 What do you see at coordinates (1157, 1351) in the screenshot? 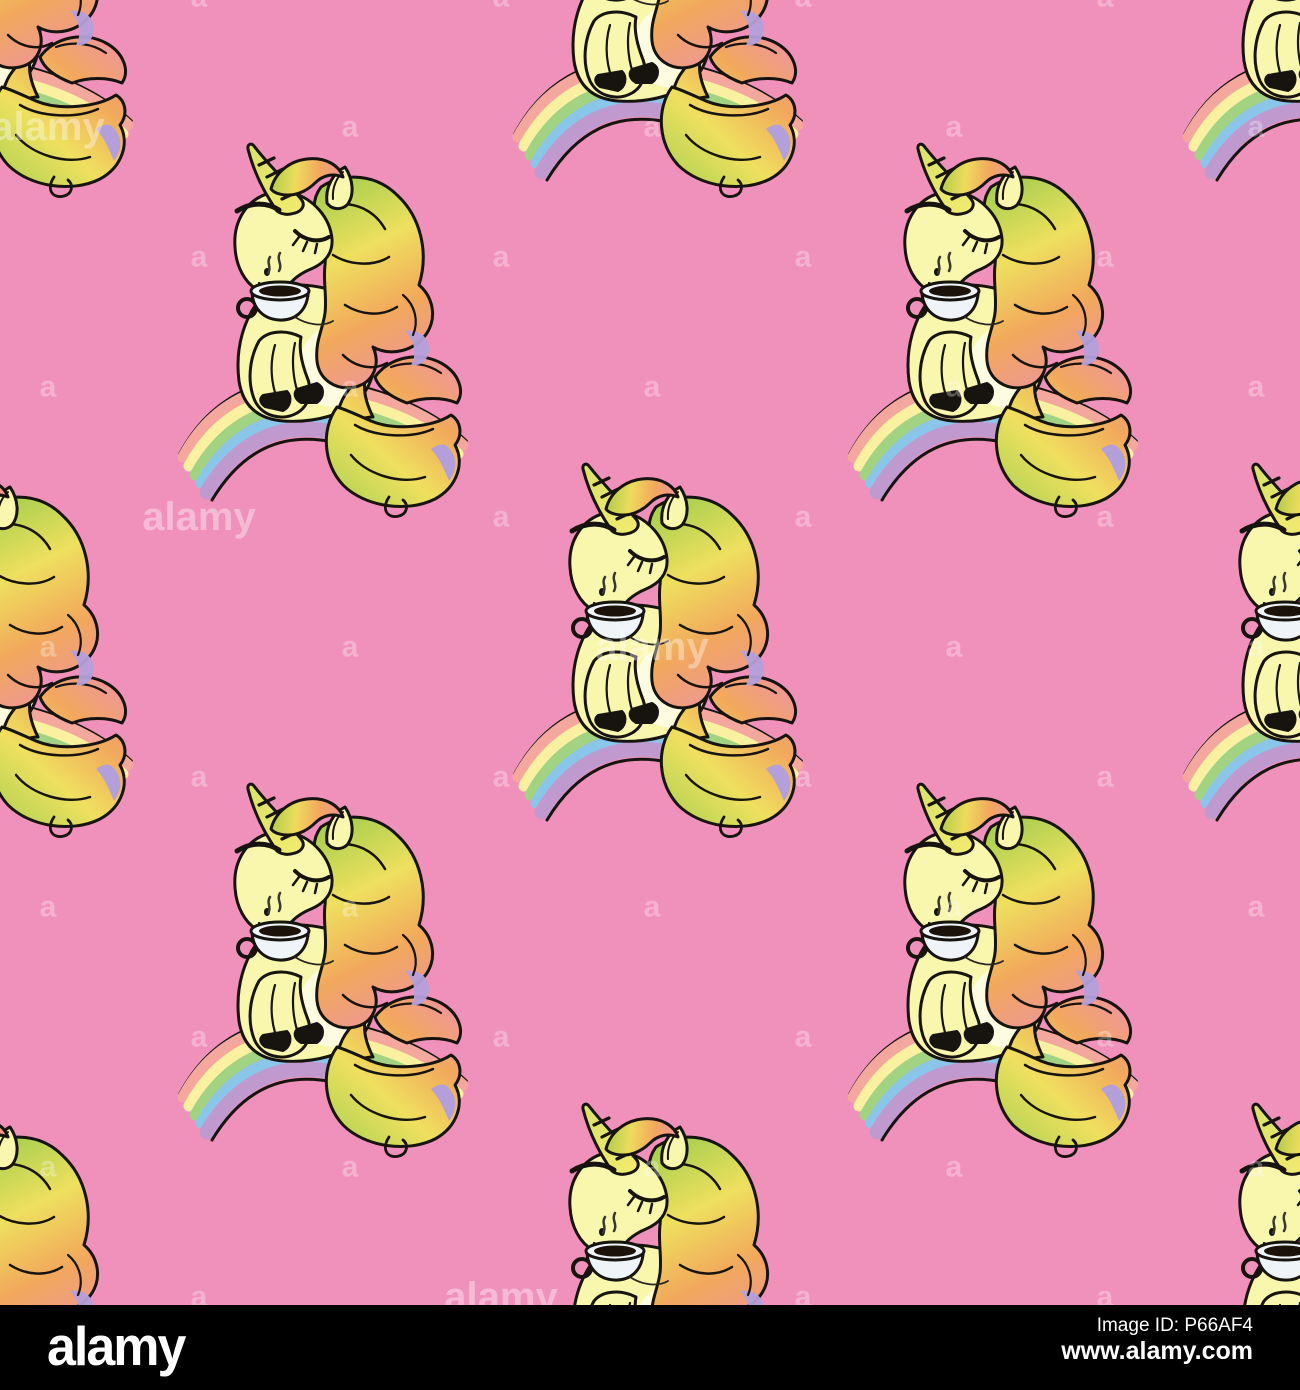
I see `alamy-website: www.alamy.com` at bounding box center [1157, 1351].